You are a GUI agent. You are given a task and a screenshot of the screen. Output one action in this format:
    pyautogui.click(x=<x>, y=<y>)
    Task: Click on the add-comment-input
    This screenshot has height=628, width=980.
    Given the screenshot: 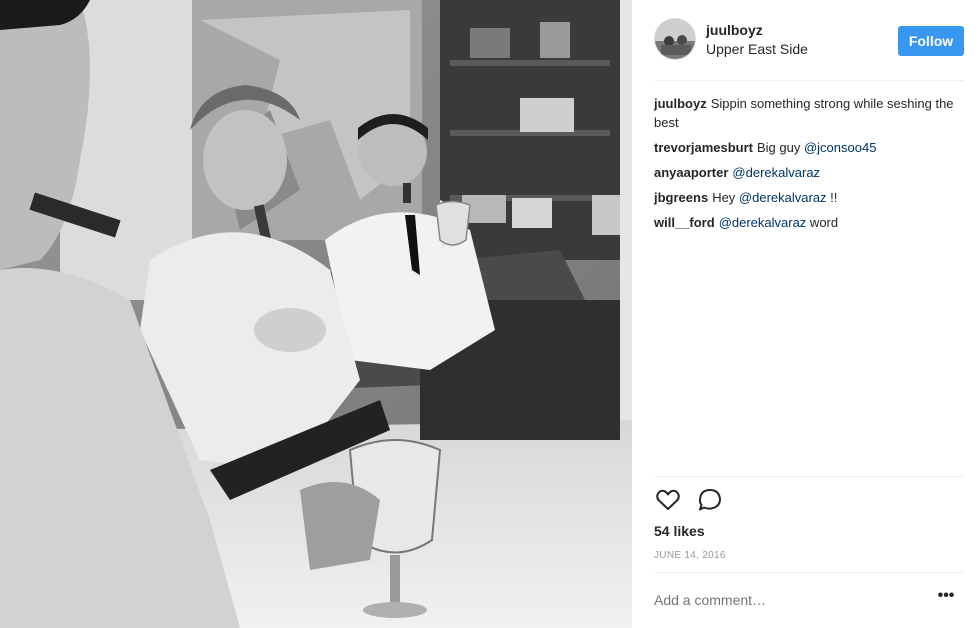 What is the action you would take?
    pyautogui.click(x=789, y=600)
    